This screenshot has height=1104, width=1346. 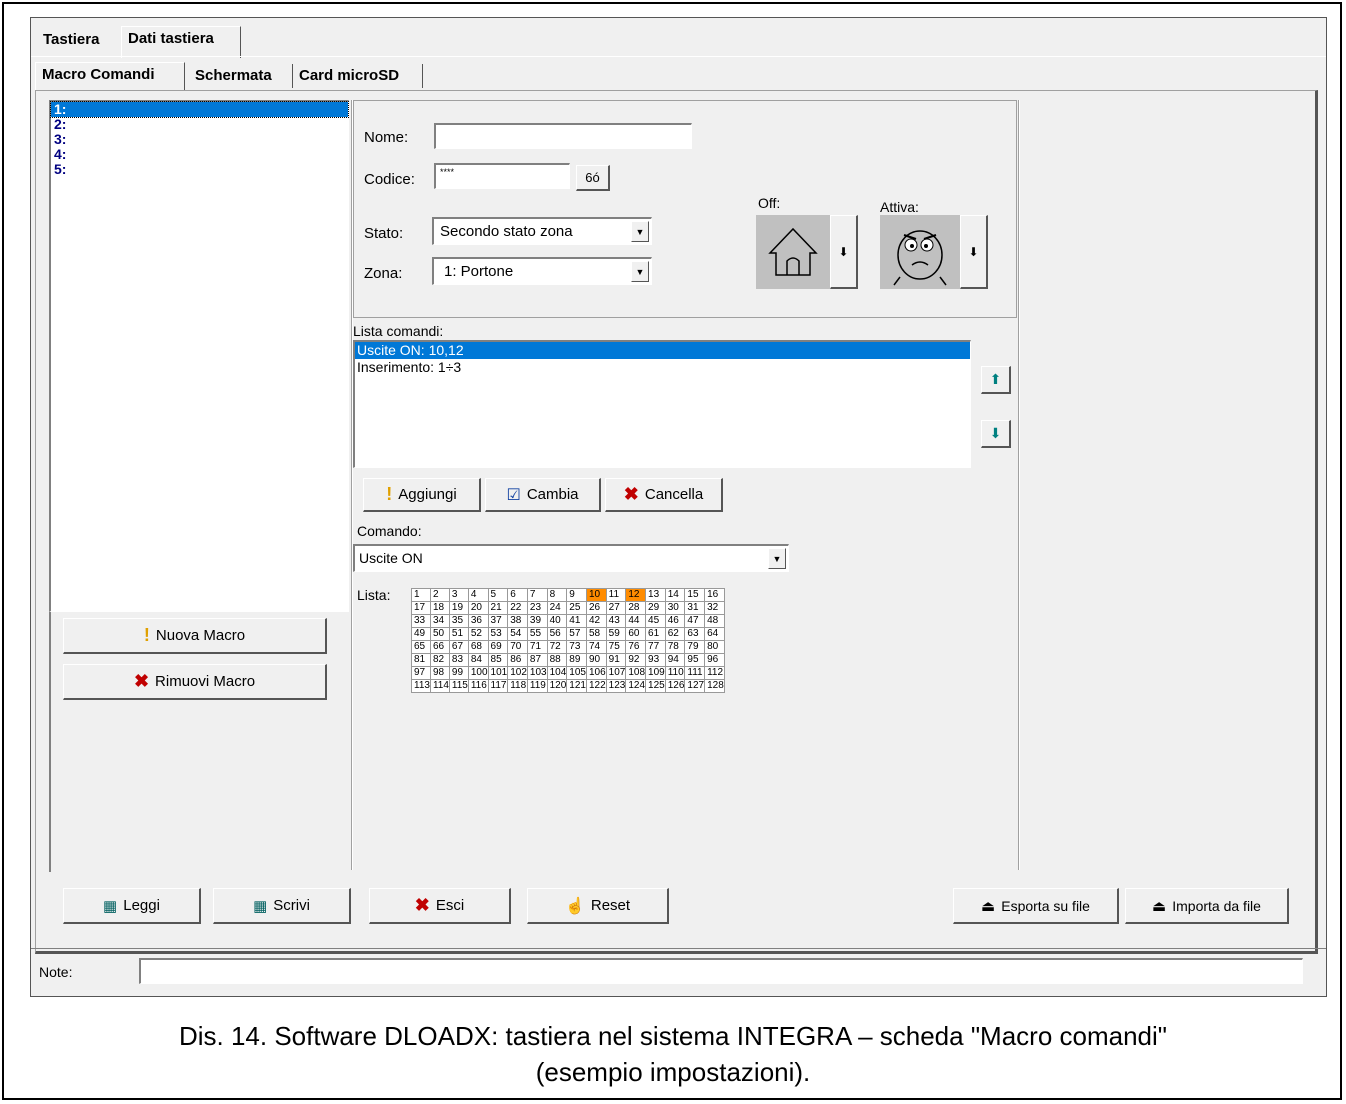 What do you see at coordinates (636, 647) in the screenshot?
I see `grid-cell: 76` at bounding box center [636, 647].